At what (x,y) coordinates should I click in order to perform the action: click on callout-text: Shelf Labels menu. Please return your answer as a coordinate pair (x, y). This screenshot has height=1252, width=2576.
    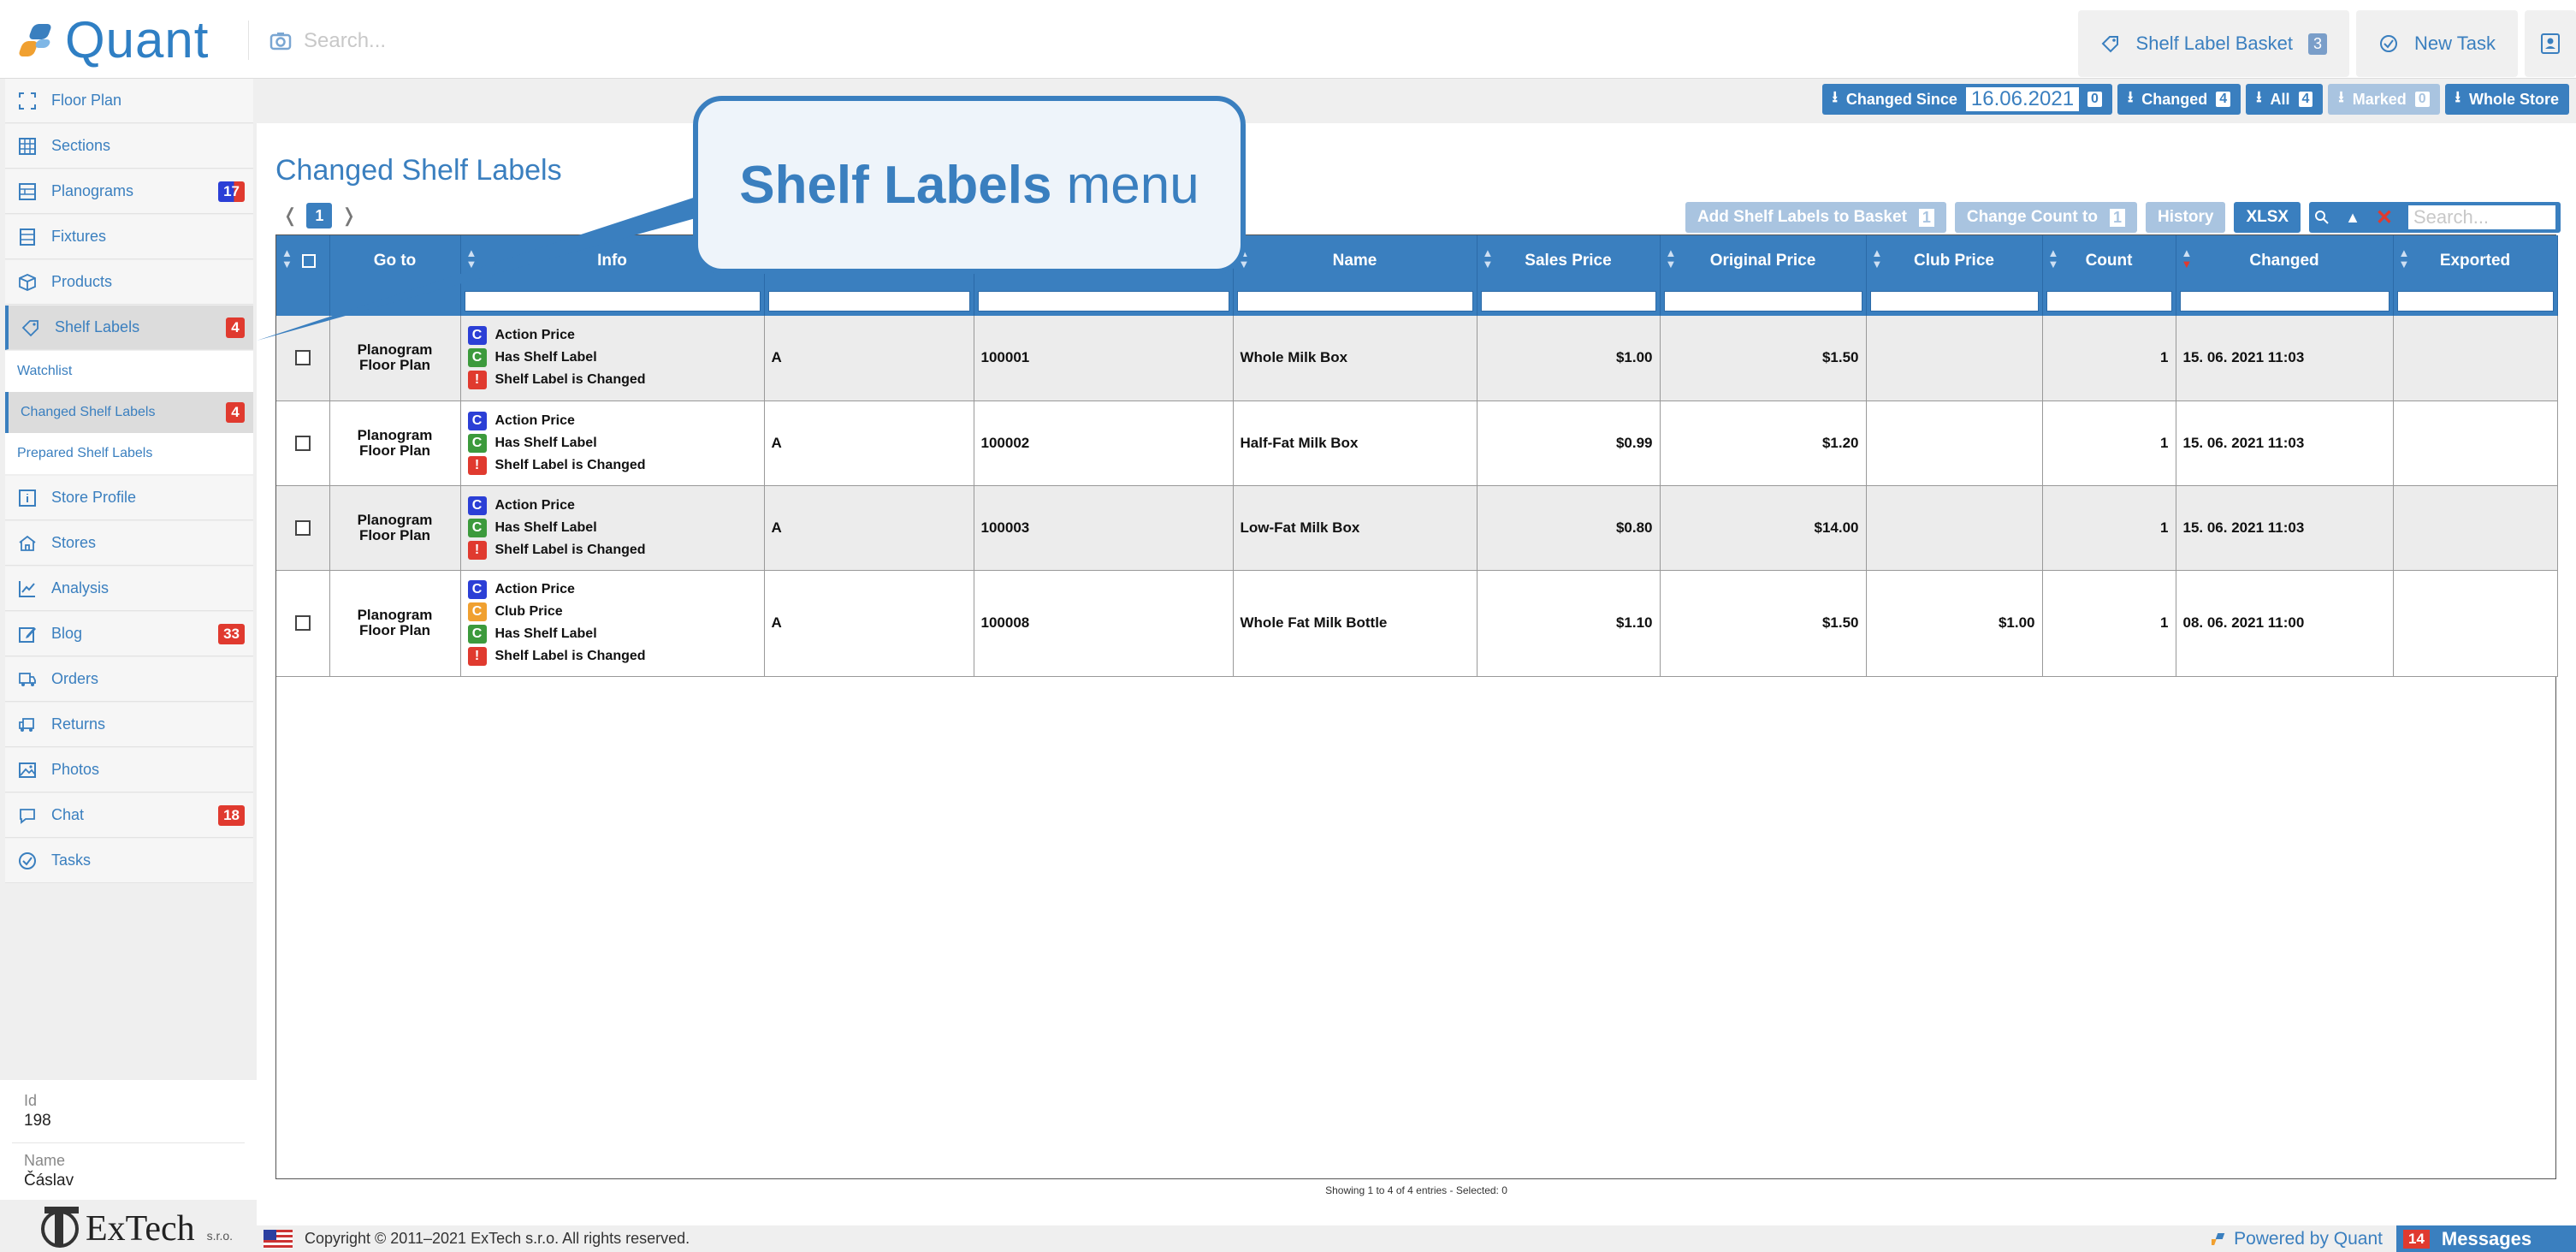
    Looking at the image, I should click on (969, 185).